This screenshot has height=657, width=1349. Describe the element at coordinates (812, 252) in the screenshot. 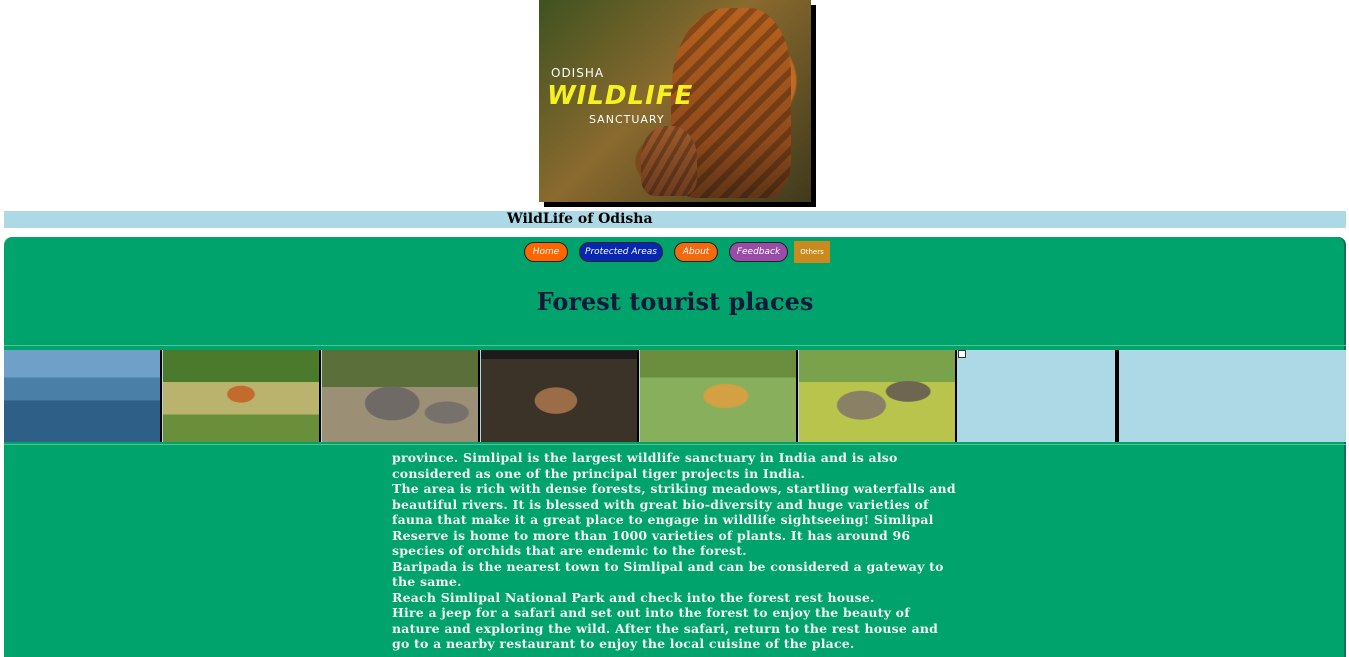

I see `nav-others-button: Others` at that location.